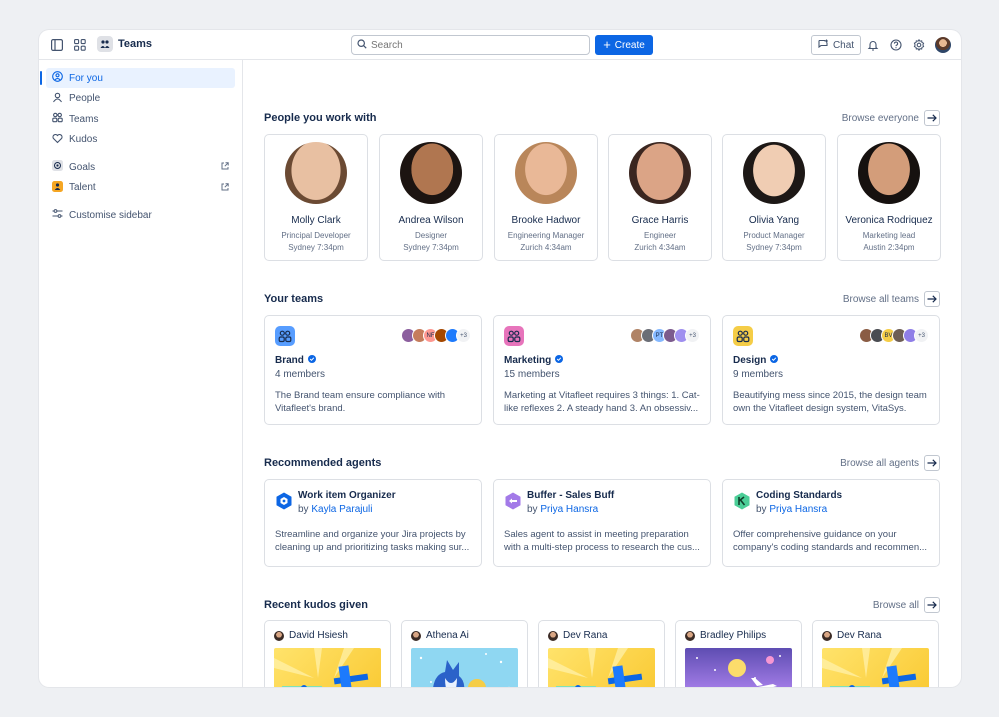 The image size is (999, 717). Describe the element at coordinates (57, 119) in the screenshot. I see `people-group-icon` at that location.